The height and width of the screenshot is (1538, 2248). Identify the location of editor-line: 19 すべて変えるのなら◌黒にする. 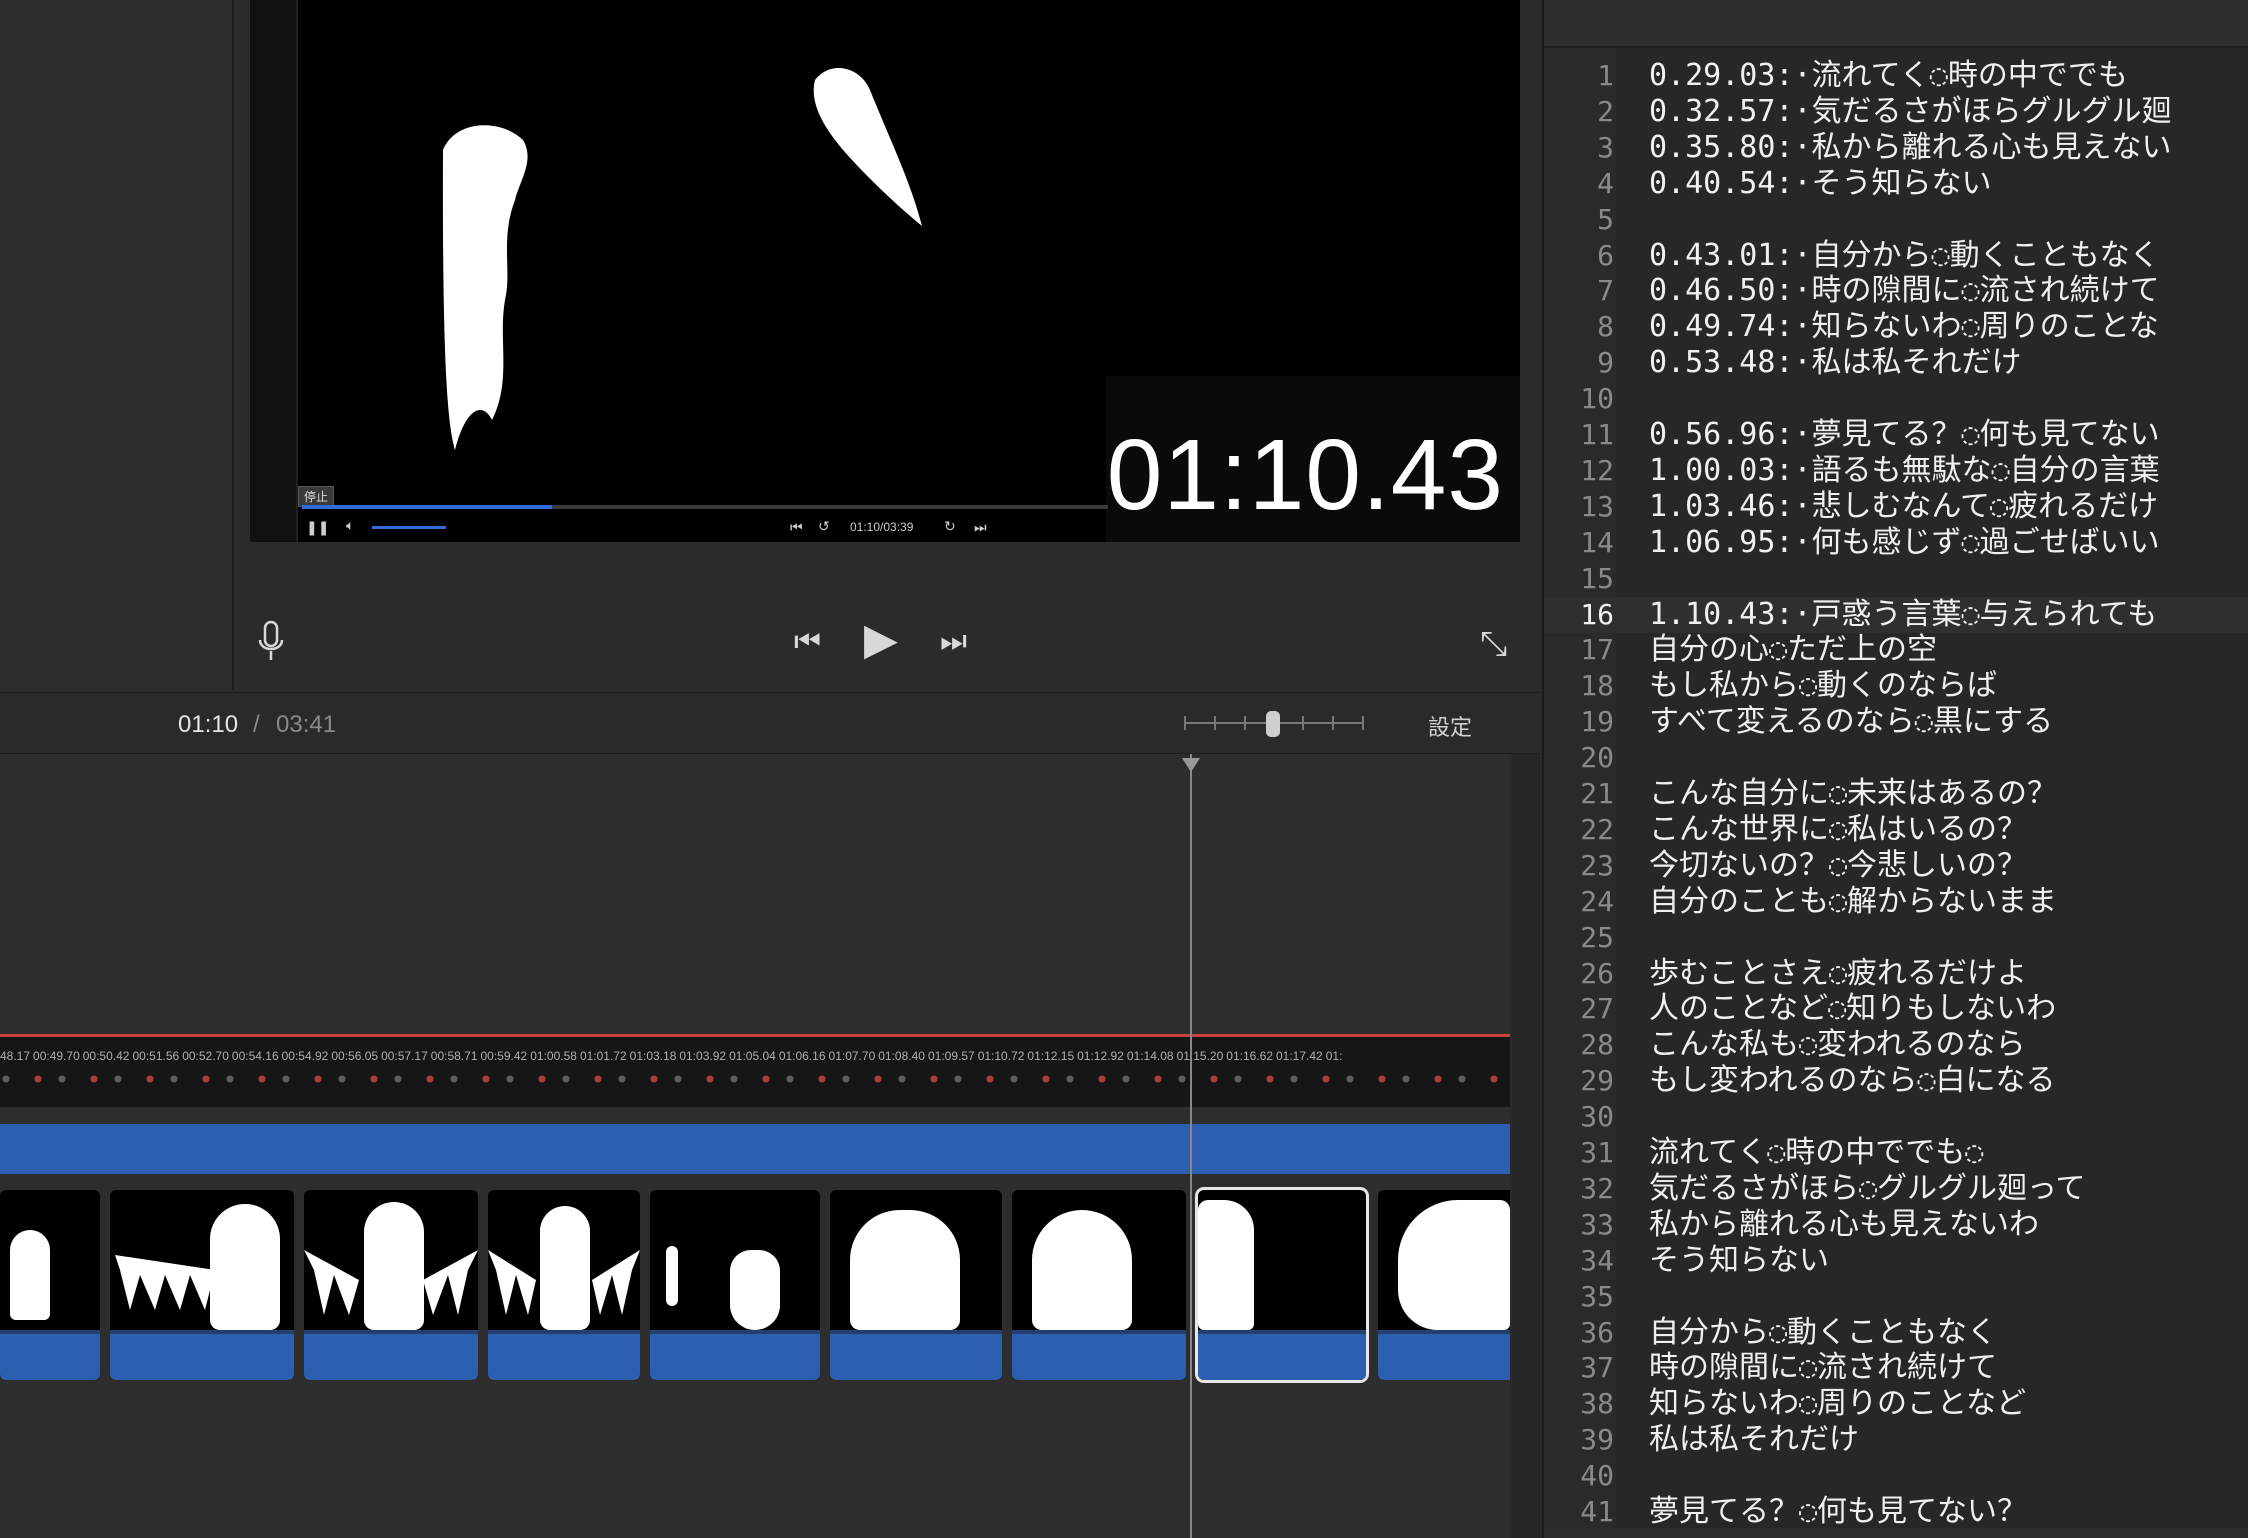
(1896, 722).